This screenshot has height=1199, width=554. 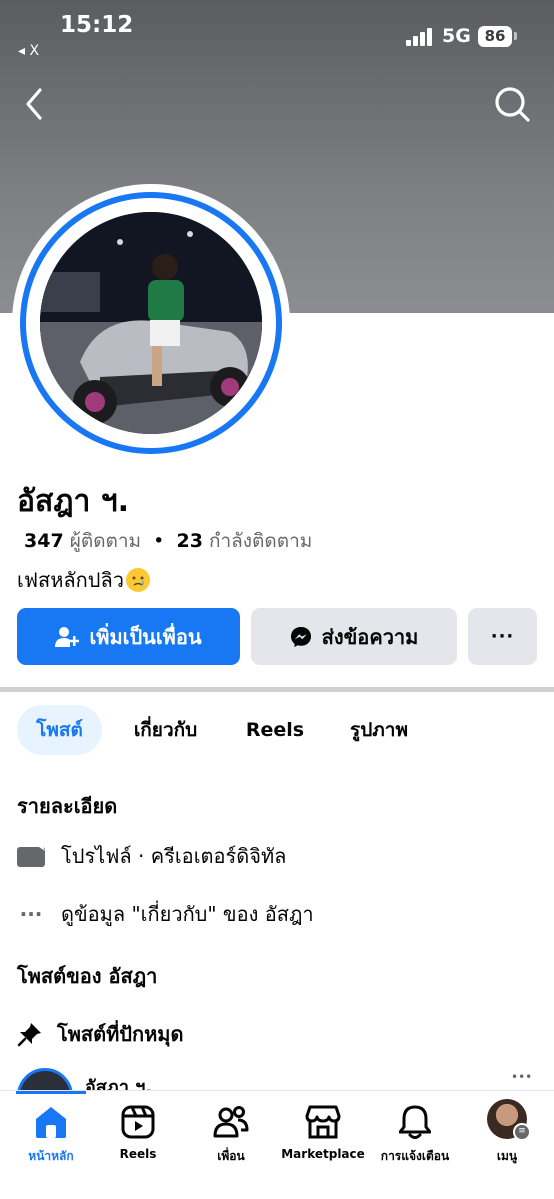 What do you see at coordinates (138, 1154) in the screenshot?
I see `nav-reels-label: Reels` at bounding box center [138, 1154].